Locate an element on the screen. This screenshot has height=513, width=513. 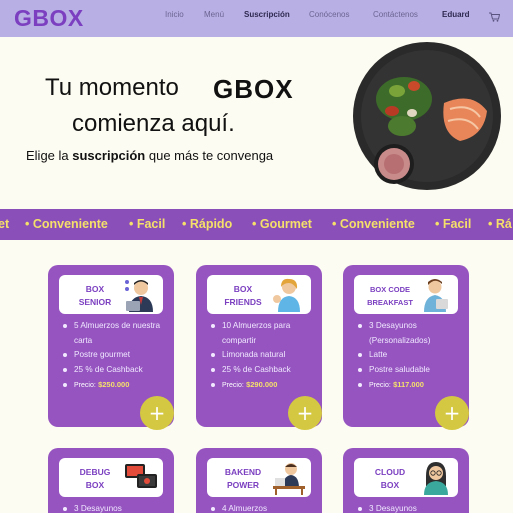
nav-link-user: Eduard is located at coordinates (456, 14).